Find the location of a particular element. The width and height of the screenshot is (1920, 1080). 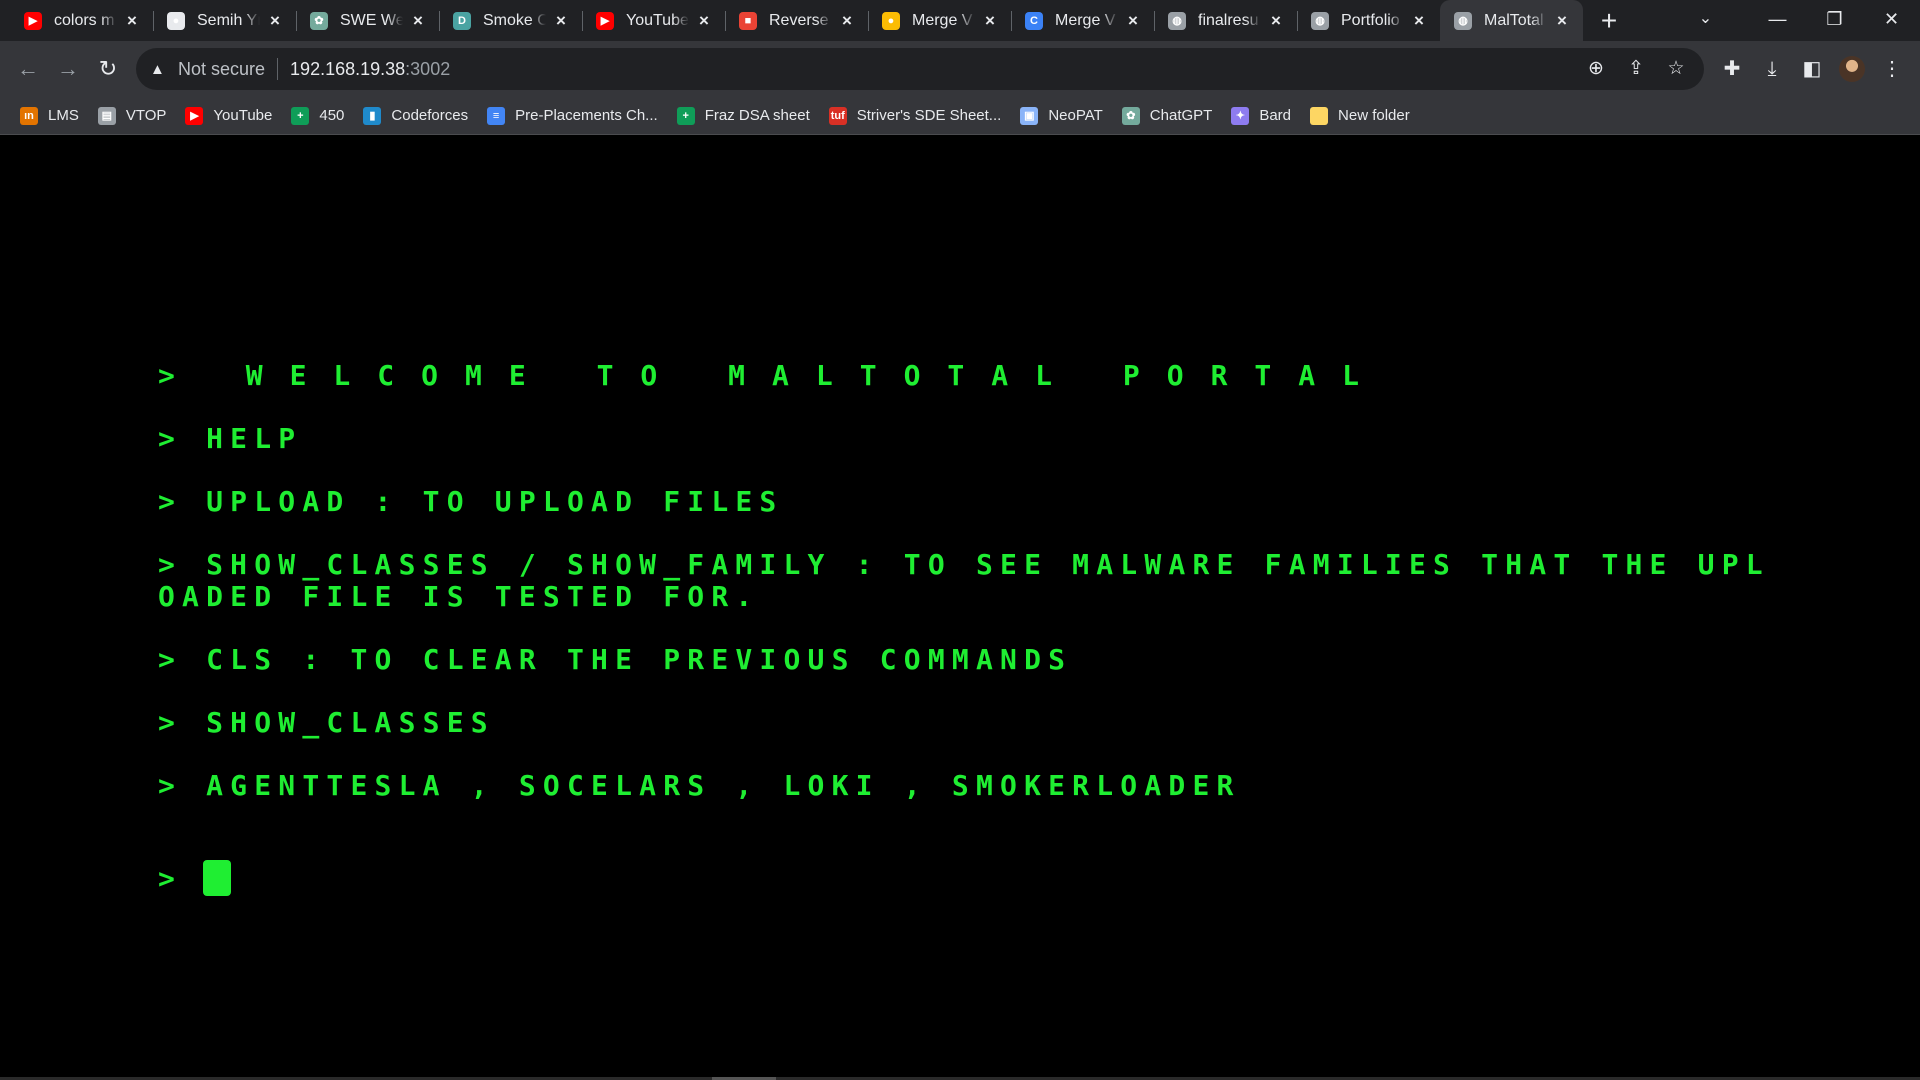

share-icon: ⇪ is located at coordinates (1636, 69).